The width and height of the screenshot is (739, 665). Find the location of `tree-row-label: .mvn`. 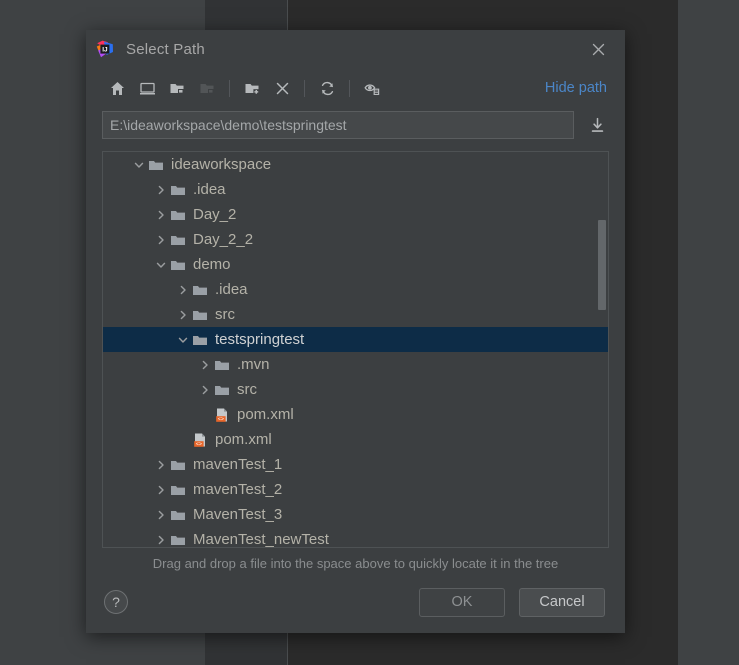

tree-row-label: .mvn is located at coordinates (253, 364).